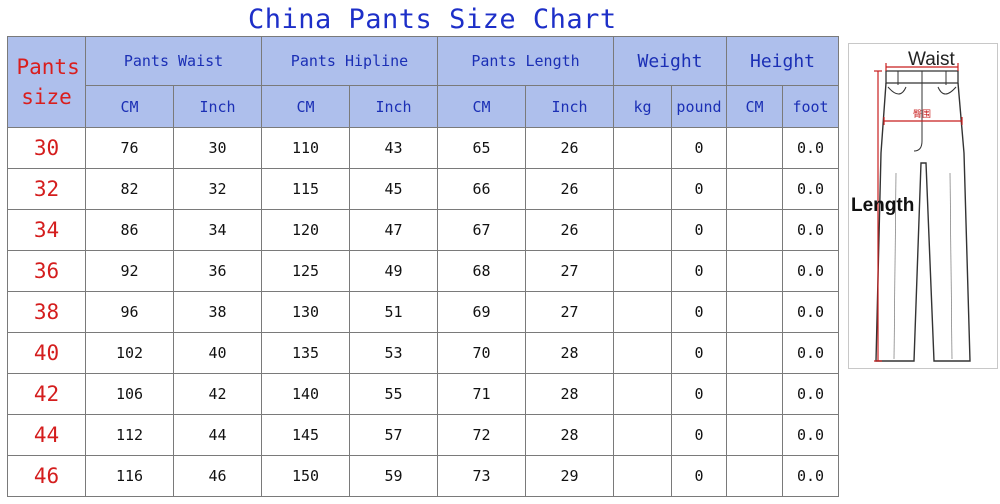 Image resolution: width=1000 pixels, height=504 pixels. What do you see at coordinates (129, 312) in the screenshot?
I see `table-cell: 96` at bounding box center [129, 312].